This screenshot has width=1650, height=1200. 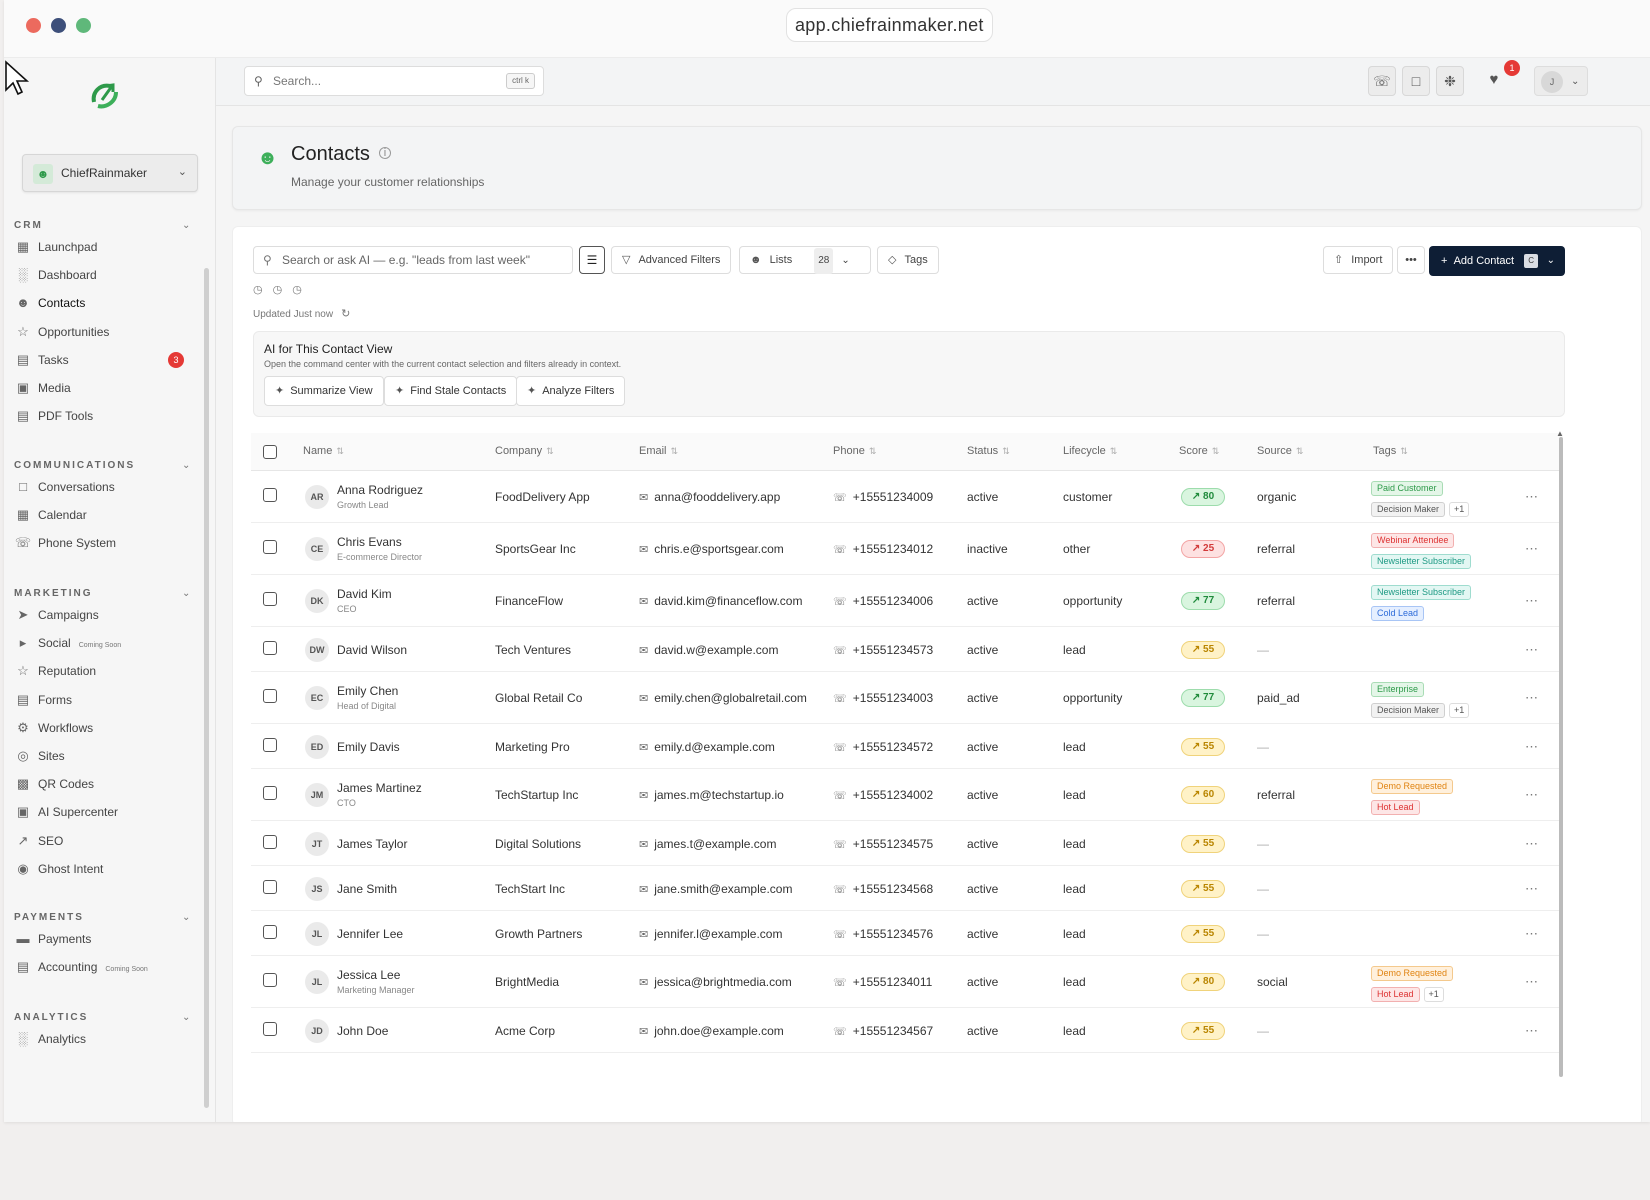 I want to click on sidebar-item-qr-codes: ▩ QR Codes, so click(x=104, y=784).